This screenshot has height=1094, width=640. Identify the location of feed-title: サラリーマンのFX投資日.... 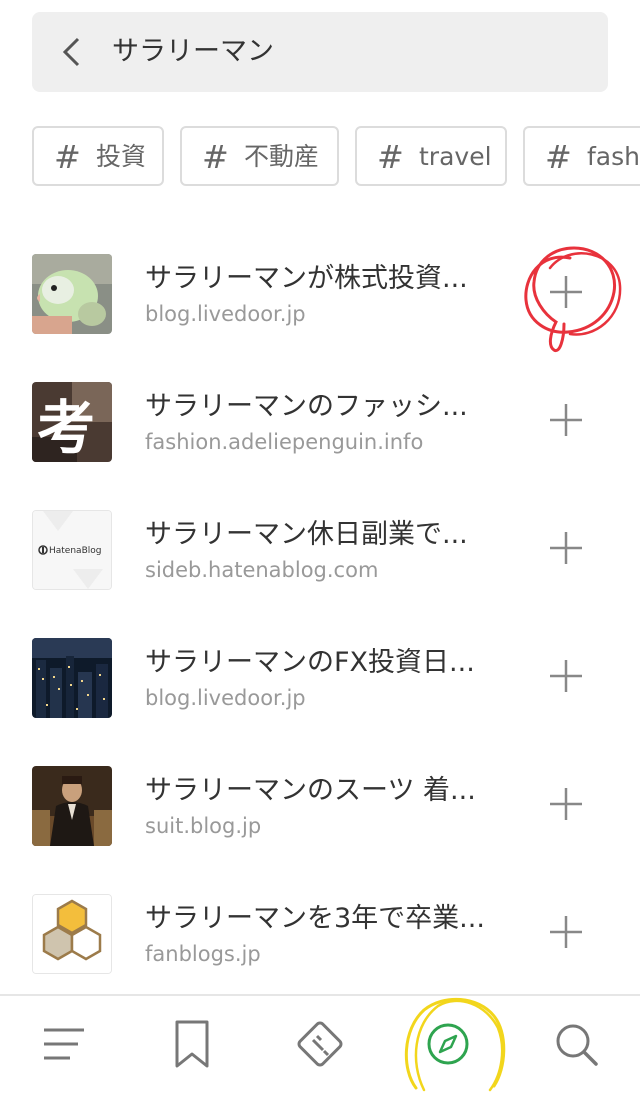
(310, 662).